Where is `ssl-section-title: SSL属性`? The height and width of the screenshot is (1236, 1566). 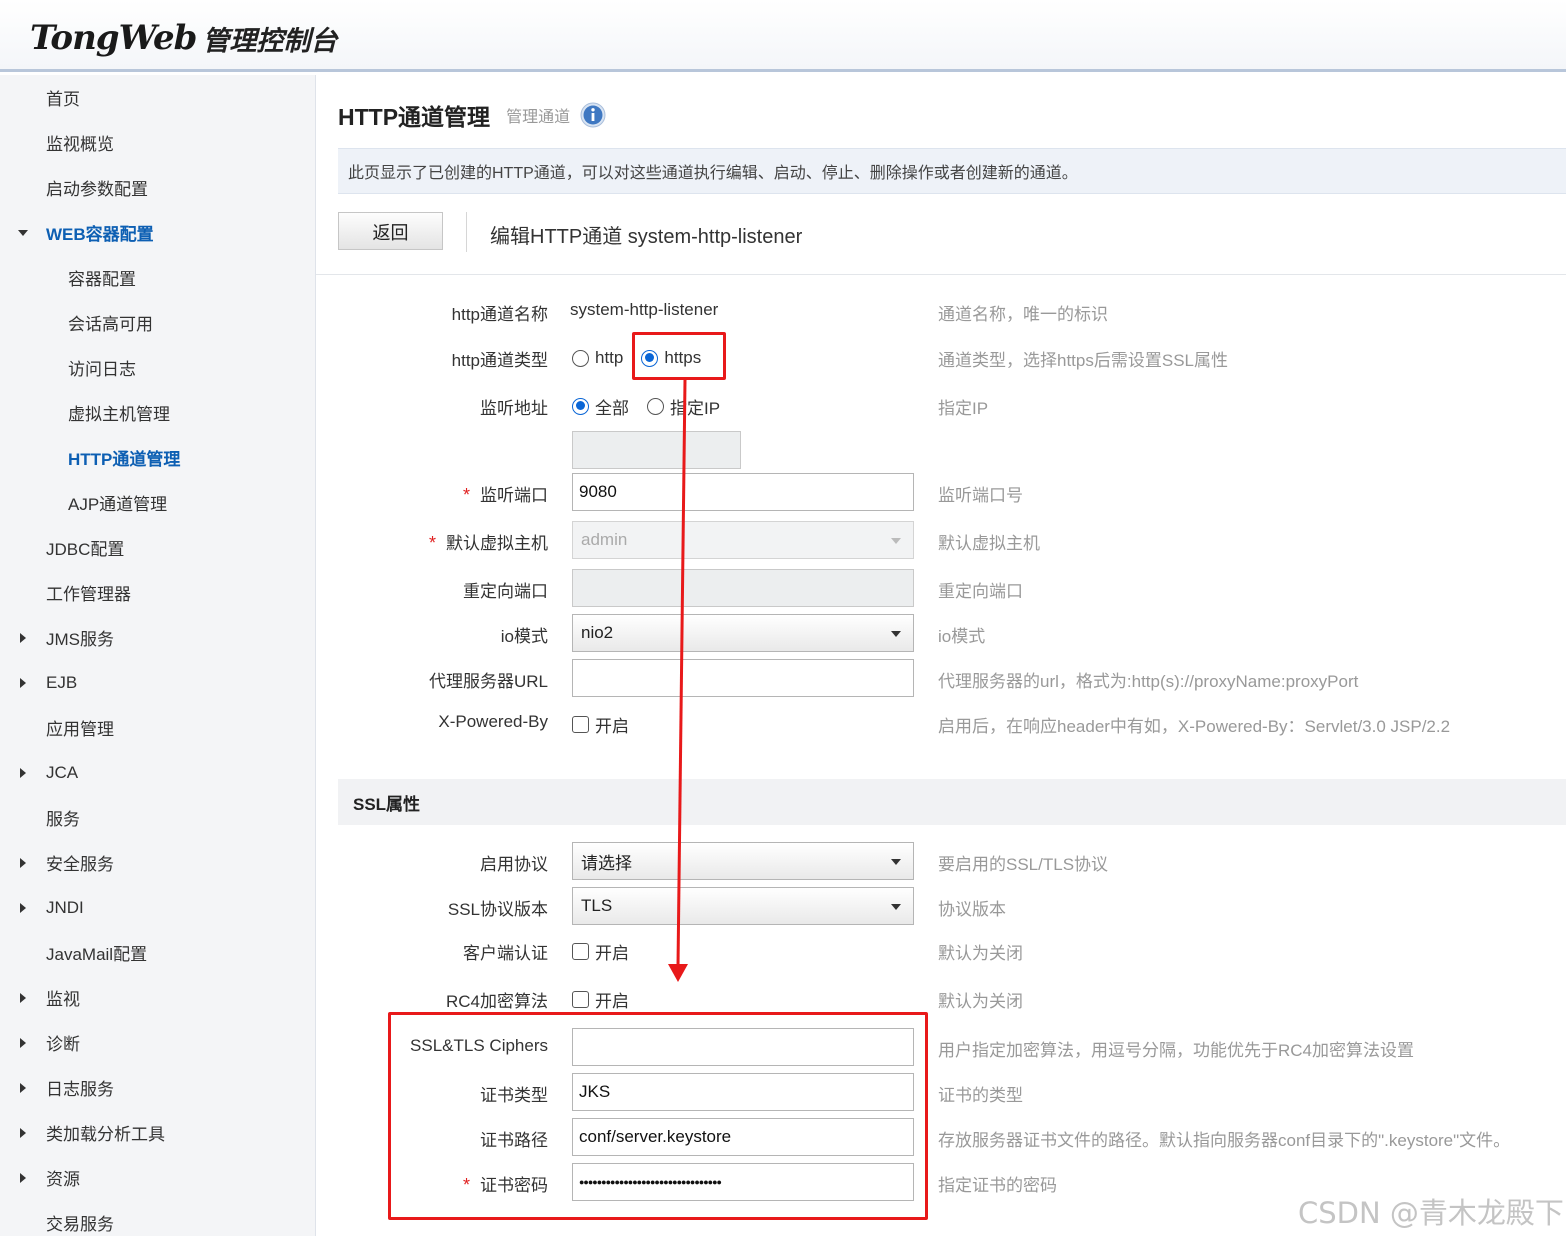
ssl-section-title: SSL属性 is located at coordinates (387, 804).